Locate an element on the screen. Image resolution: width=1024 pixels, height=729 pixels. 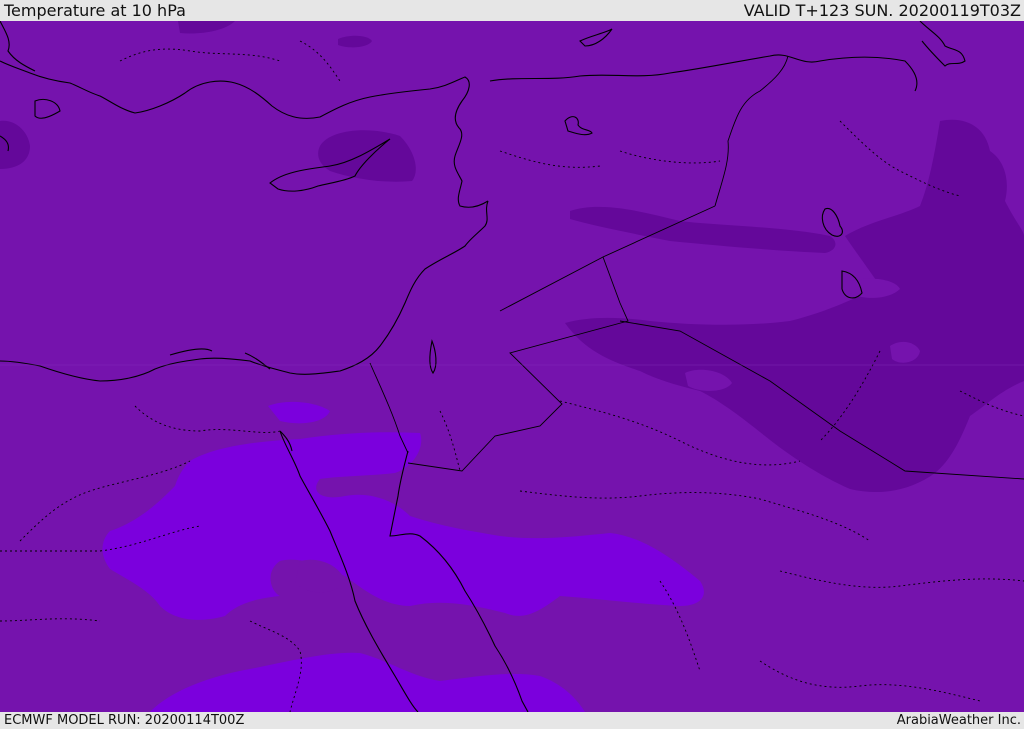
map-title: Temperature at 10 hPa is located at coordinates (95, 10).